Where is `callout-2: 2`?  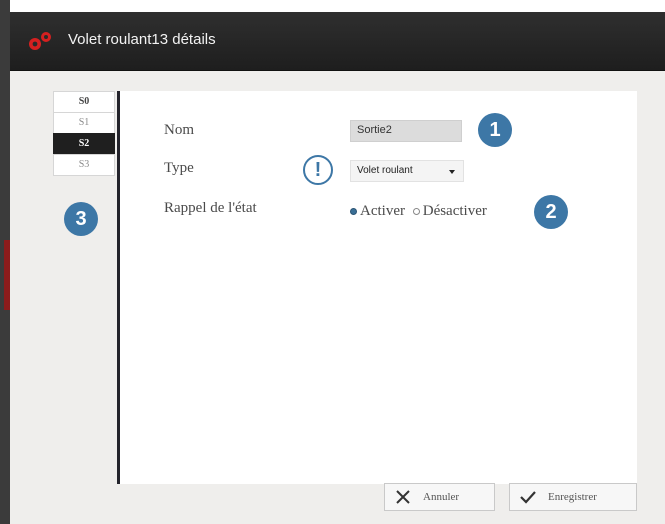
callout-2: 2 is located at coordinates (551, 212).